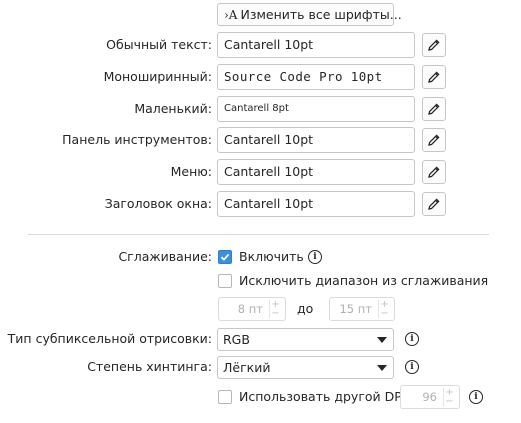 The image size is (521, 423). Describe the element at coordinates (236, 339) in the screenshot. I see `subpixel-value: RGB` at that location.